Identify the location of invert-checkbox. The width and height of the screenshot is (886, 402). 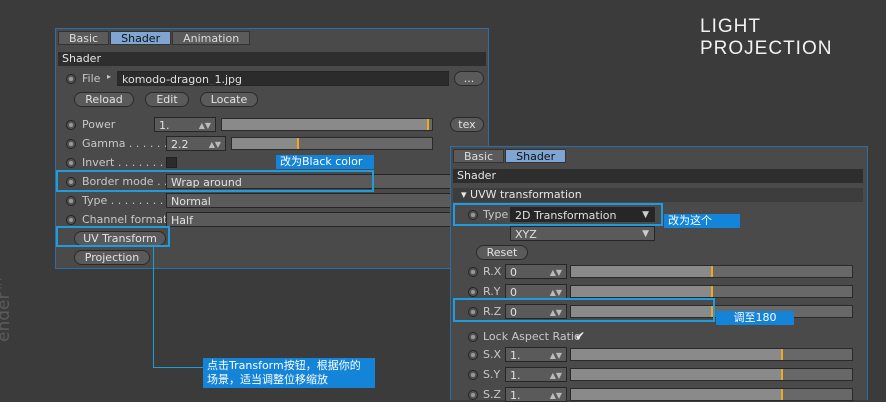
(171, 162).